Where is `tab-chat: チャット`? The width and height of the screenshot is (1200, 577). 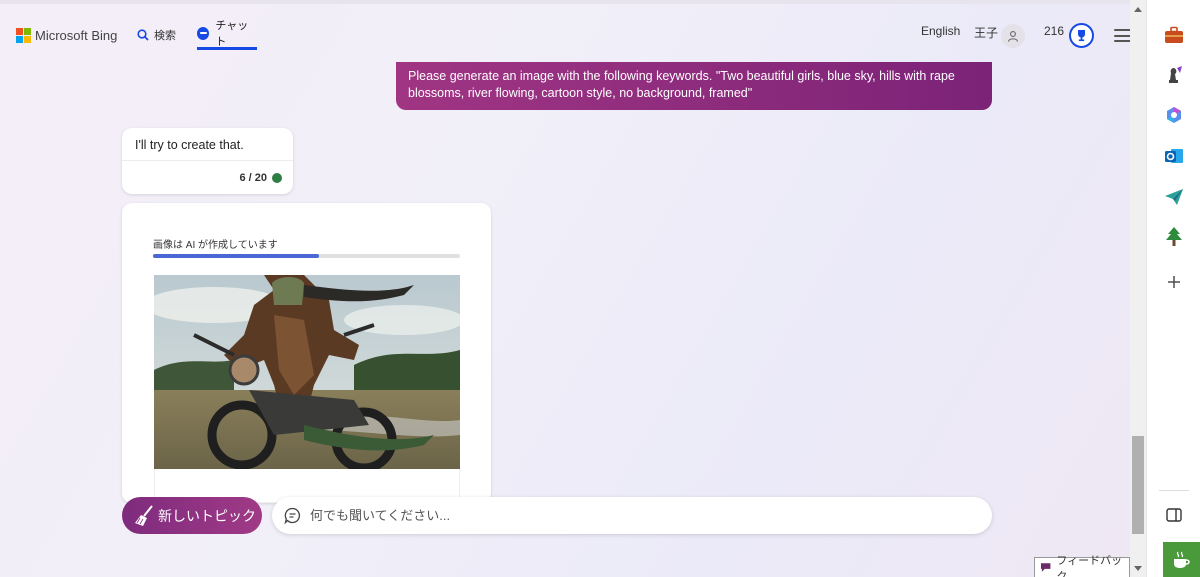
tab-chat: チャット is located at coordinates (227, 35).